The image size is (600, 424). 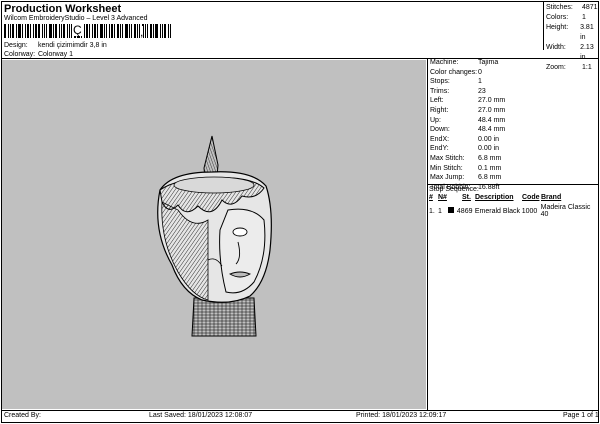 I want to click on spec-row: Stops: 1, so click(x=467, y=82).